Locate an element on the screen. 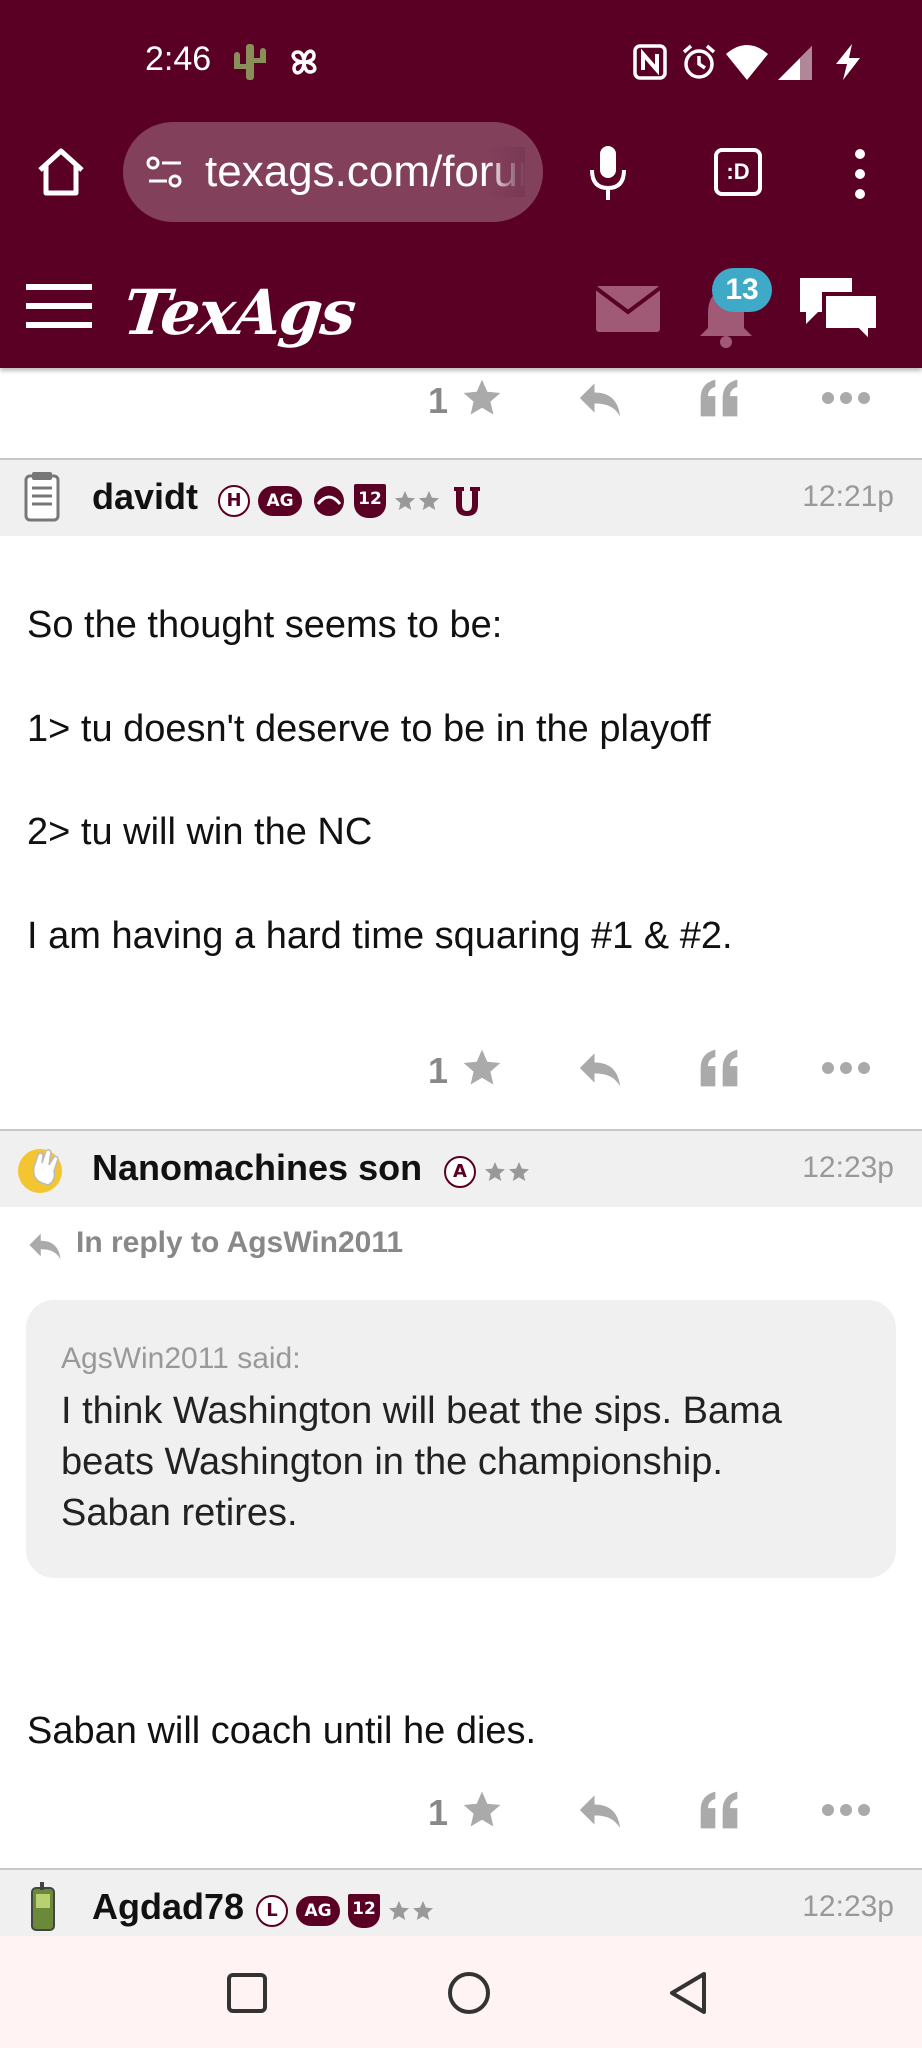 This screenshot has height=2048, width=922. user-flair: A is located at coordinates (487, 1172).